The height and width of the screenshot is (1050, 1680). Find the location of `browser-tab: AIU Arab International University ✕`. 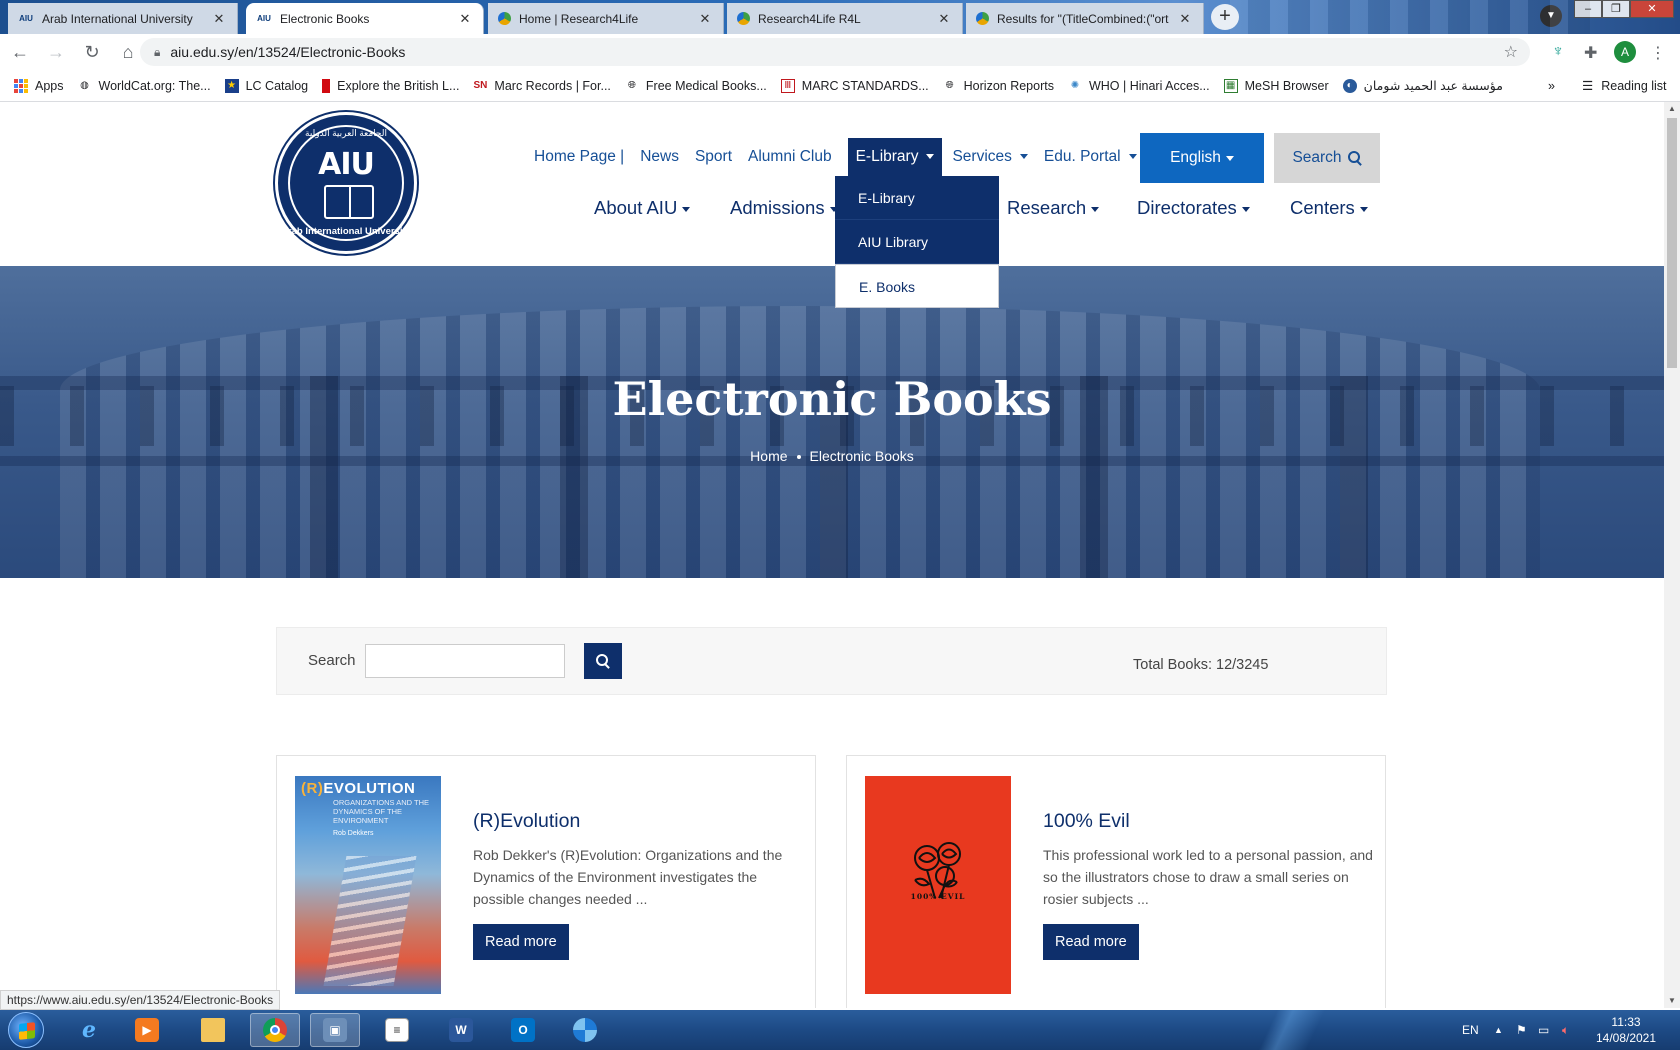

browser-tab: AIU Arab International University ✕ is located at coordinates (123, 18).